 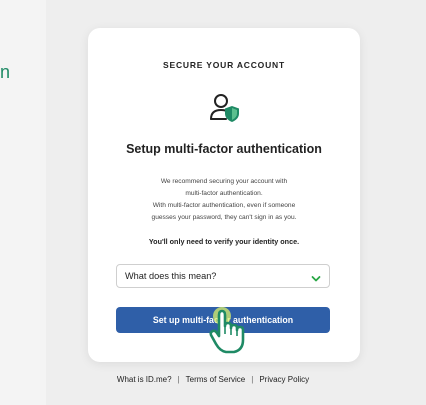 I want to click on hand-pointer-icon, so click(x=228, y=330).